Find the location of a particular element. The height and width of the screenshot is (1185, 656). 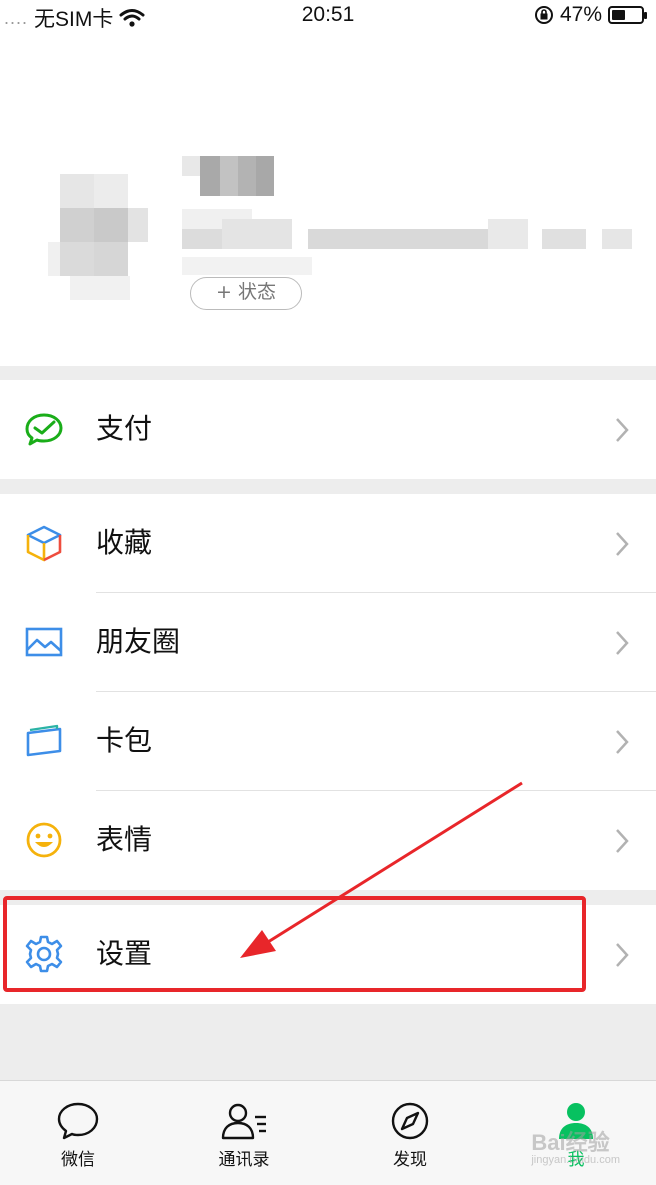

status-right: 47% is located at coordinates (590, 15).